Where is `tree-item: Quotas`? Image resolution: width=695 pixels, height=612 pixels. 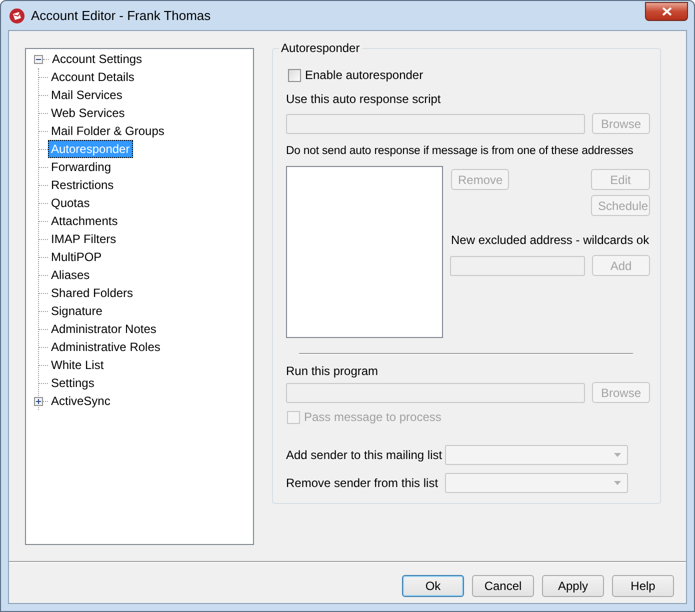 tree-item: Quotas is located at coordinates (70, 203).